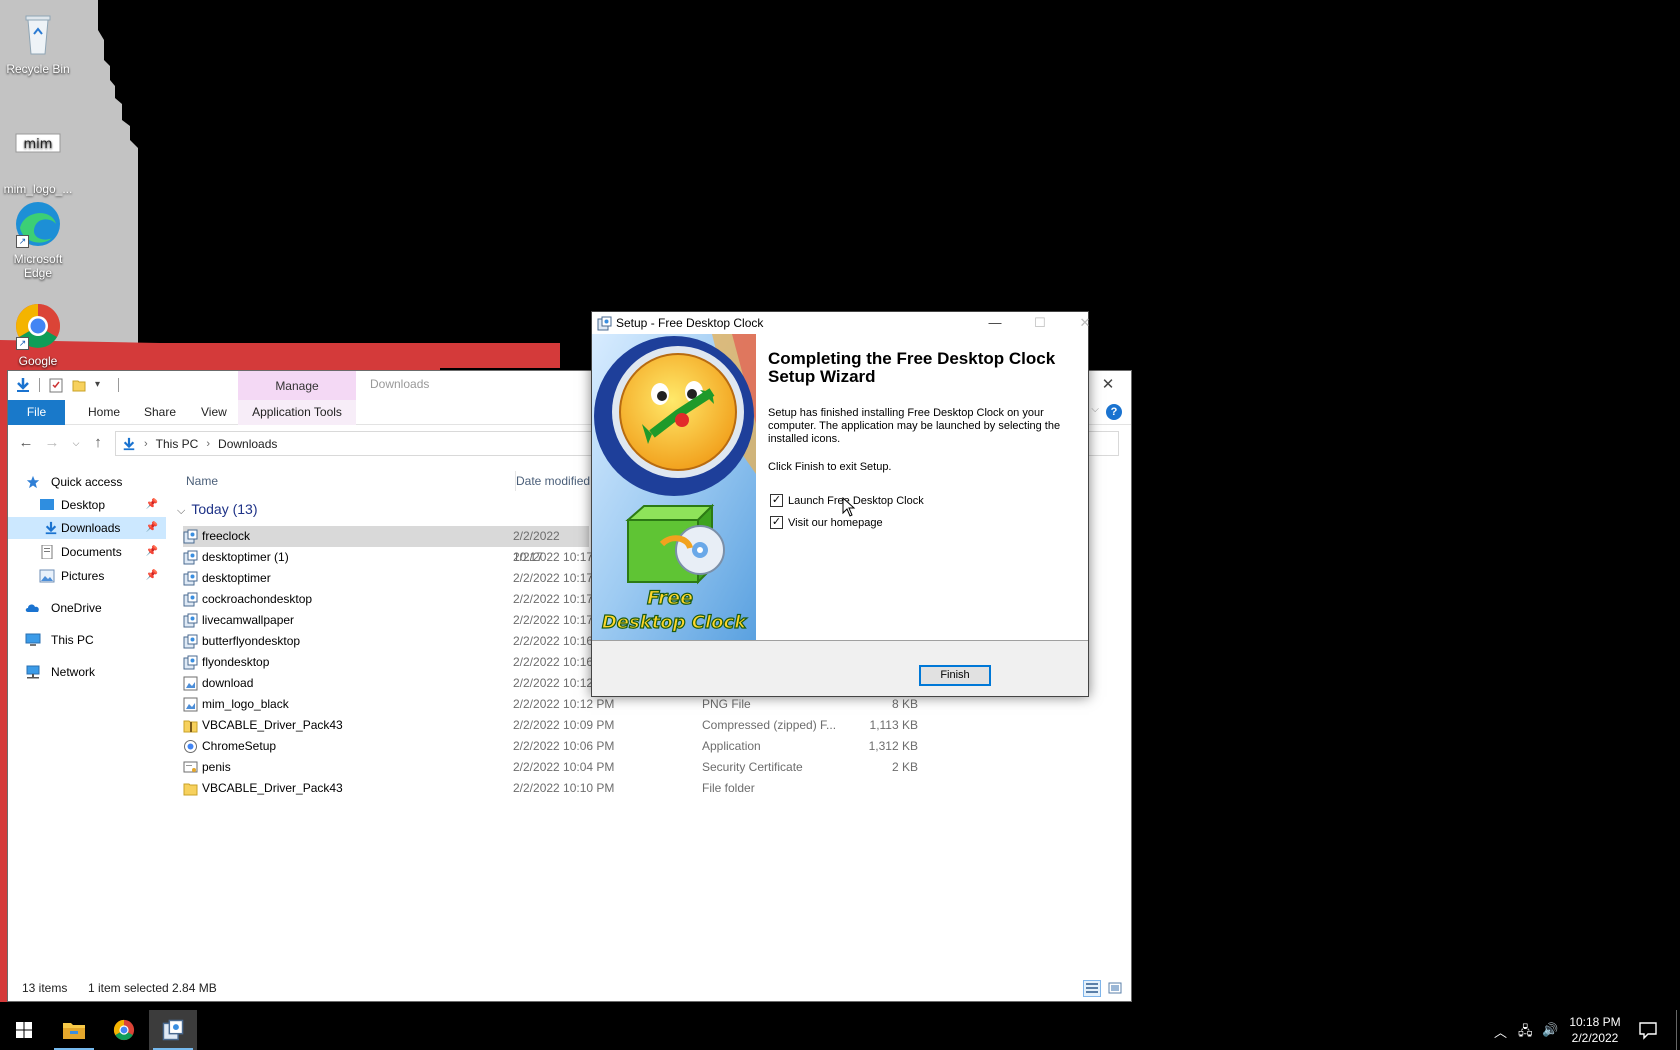 Image resolution: width=1680 pixels, height=1050 pixels. I want to click on nav-item-documents: Documents 📌, so click(98, 552).